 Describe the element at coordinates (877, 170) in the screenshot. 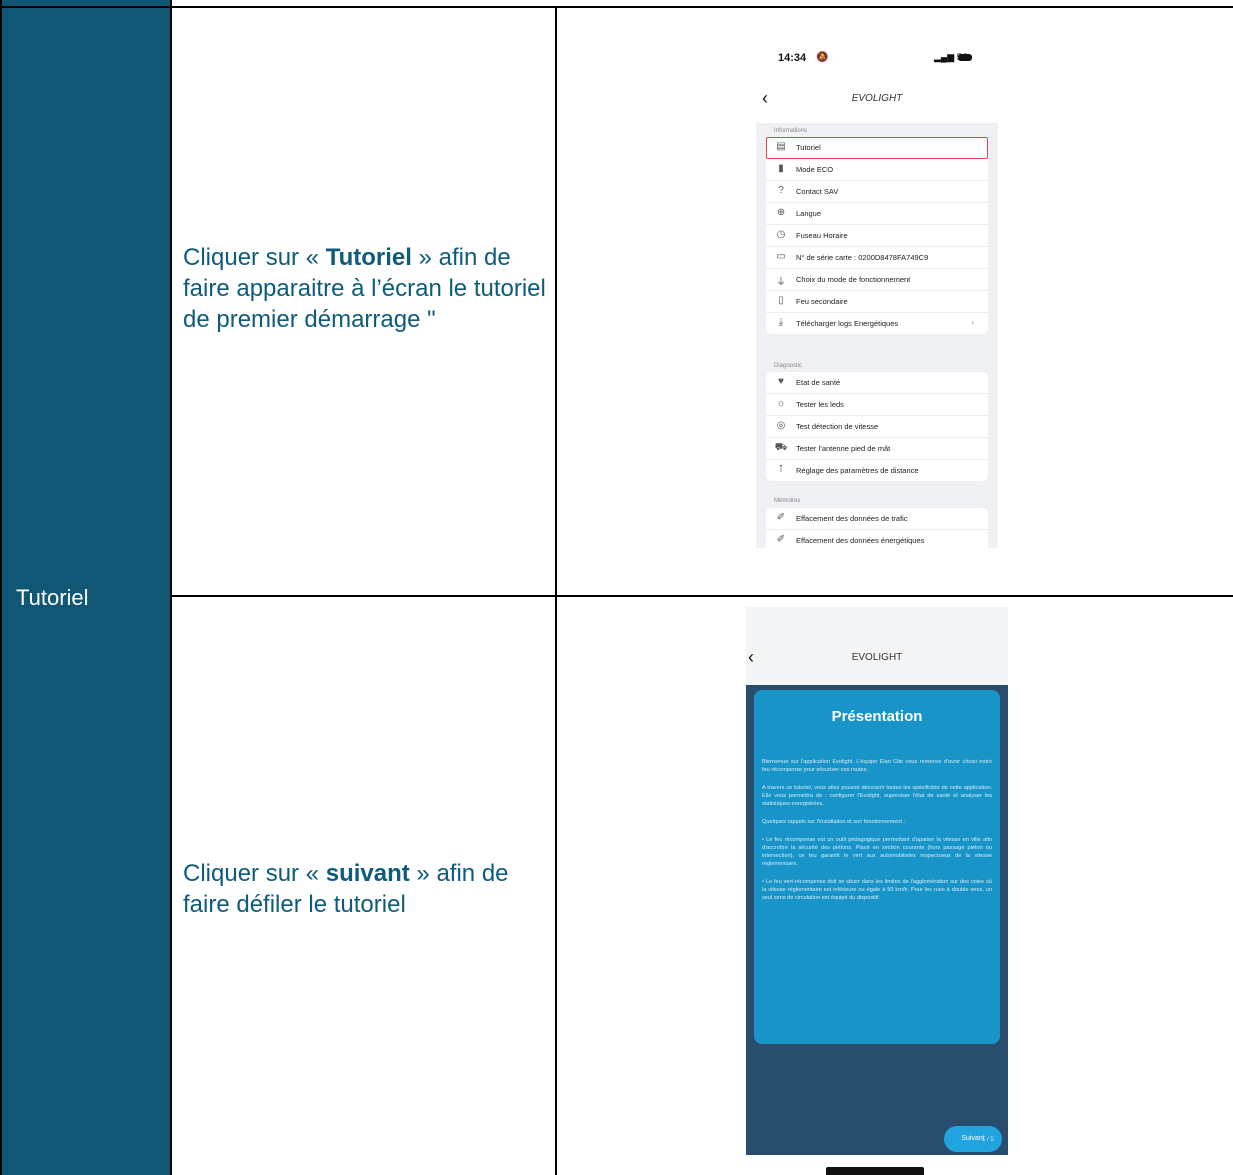

I see `menu-item-mode-eco: ▮ Mode ECO` at that location.